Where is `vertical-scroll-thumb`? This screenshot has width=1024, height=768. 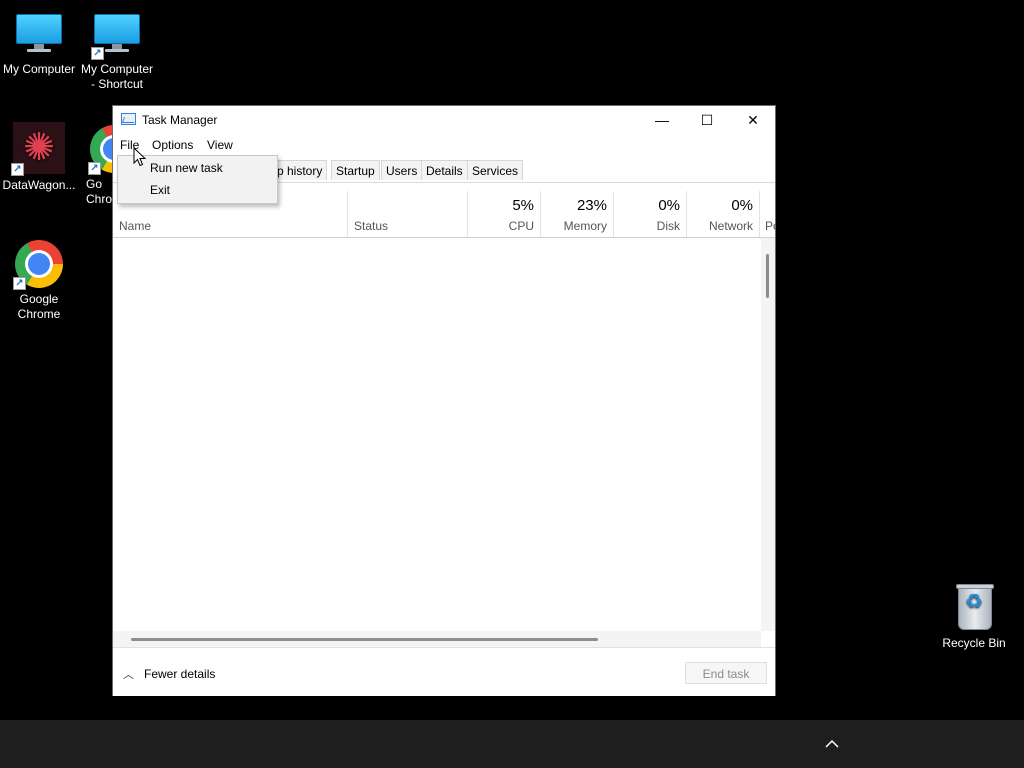 vertical-scroll-thumb is located at coordinates (767, 276).